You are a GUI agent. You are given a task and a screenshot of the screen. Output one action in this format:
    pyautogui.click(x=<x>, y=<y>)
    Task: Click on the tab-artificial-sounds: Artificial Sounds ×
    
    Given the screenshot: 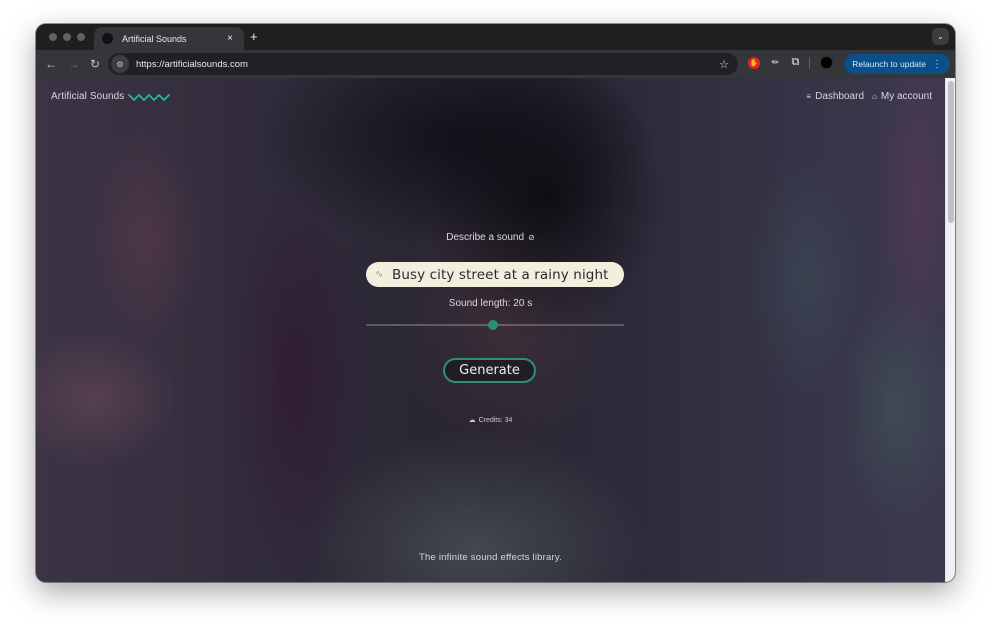 What is the action you would take?
    pyautogui.click(x=169, y=38)
    